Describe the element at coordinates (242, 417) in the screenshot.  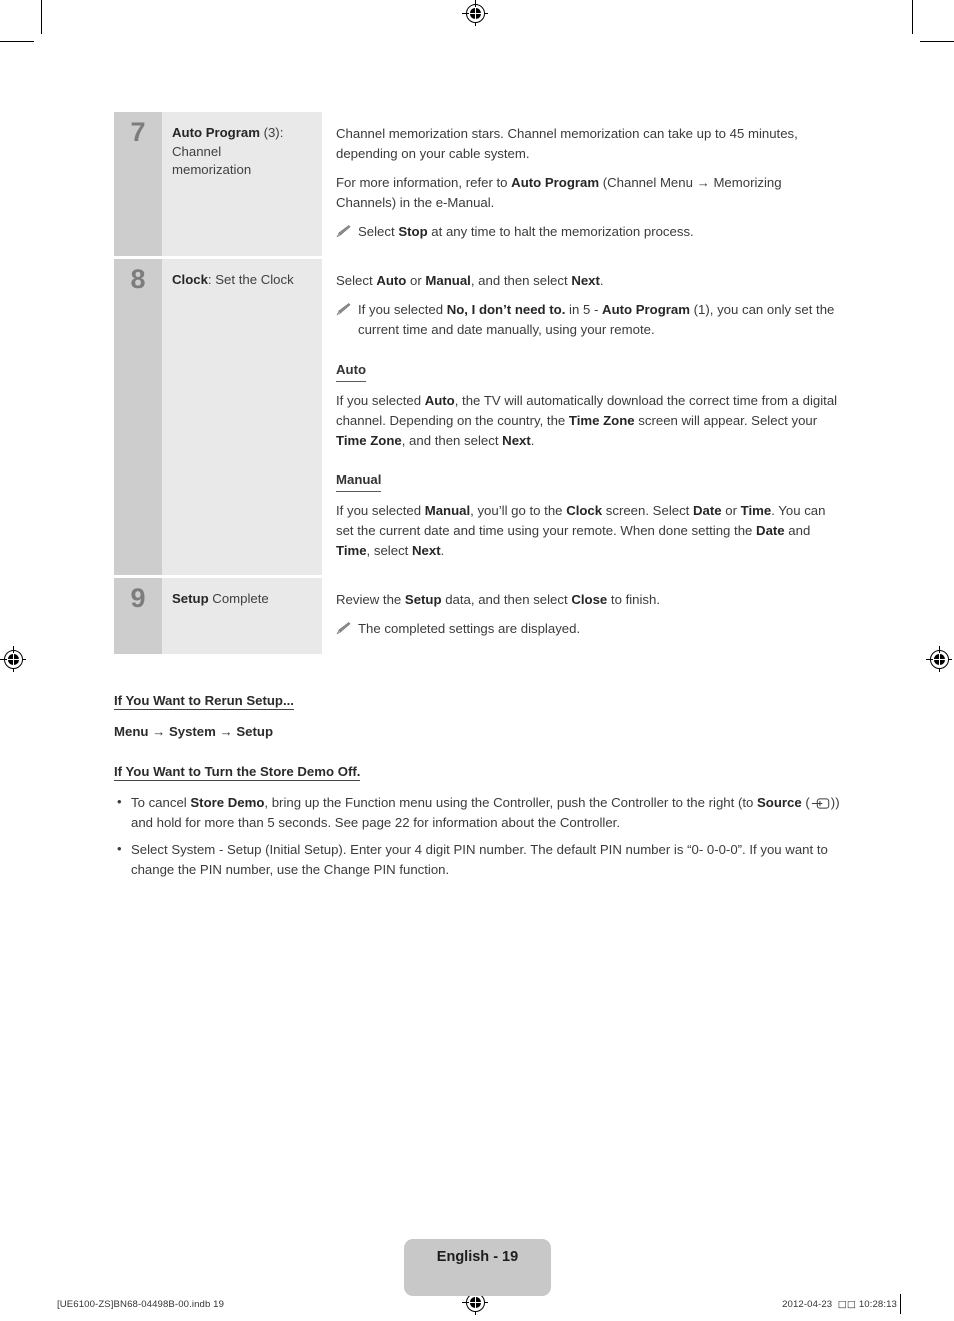
I see `step-label-cell: Clock: Set the Clock` at that location.